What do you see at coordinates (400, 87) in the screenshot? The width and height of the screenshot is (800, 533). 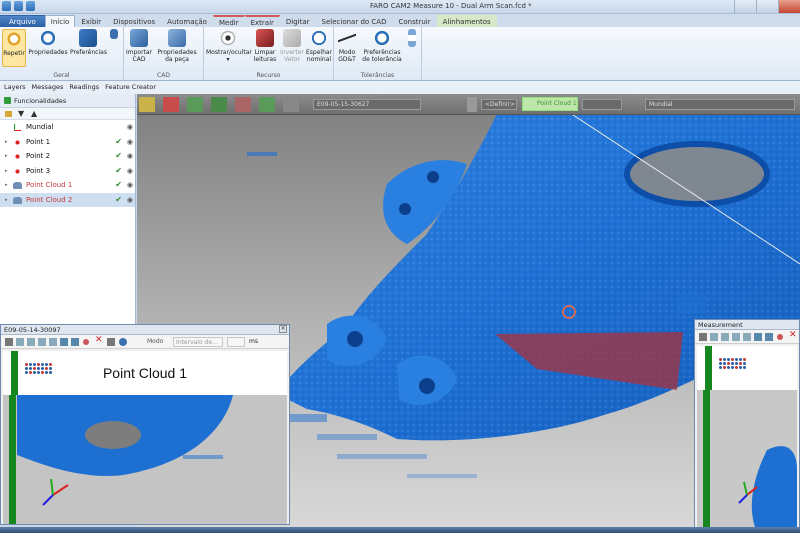 I see `panel-tab-bar: Layers Messages Readings Feature Creator` at bounding box center [400, 87].